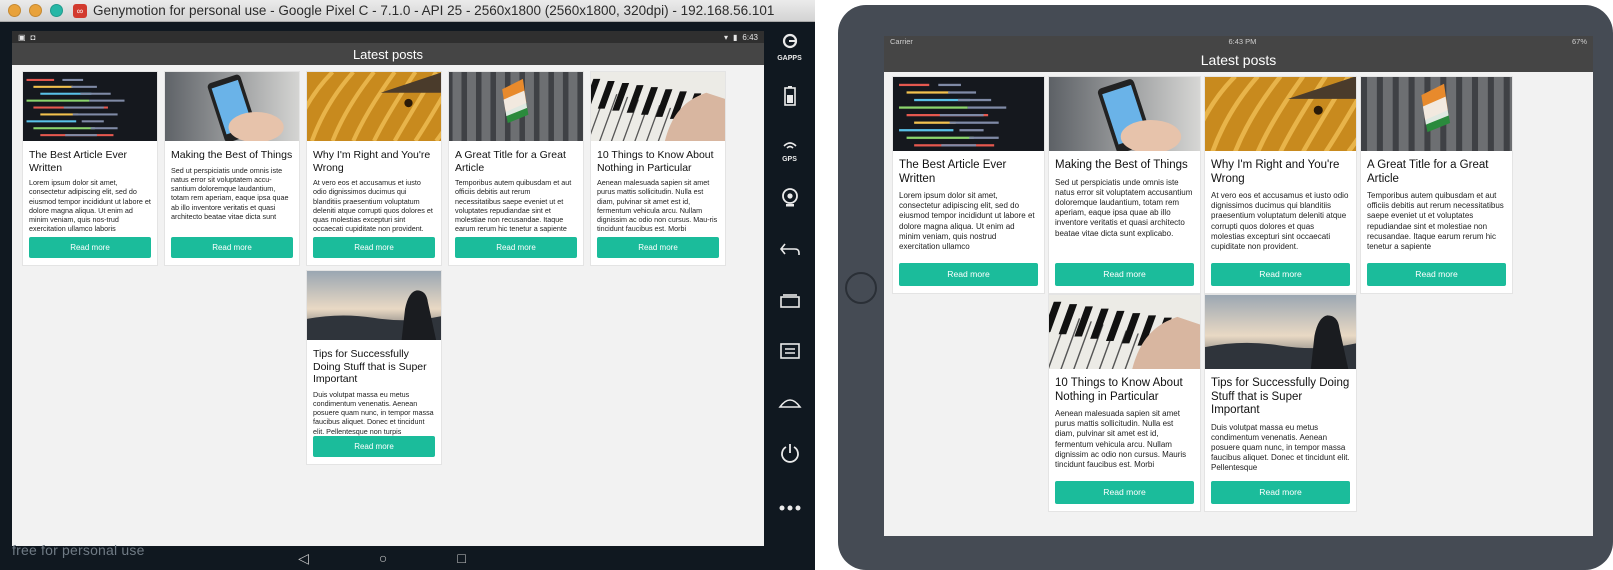  I want to click on battery-icon, so click(789, 98).